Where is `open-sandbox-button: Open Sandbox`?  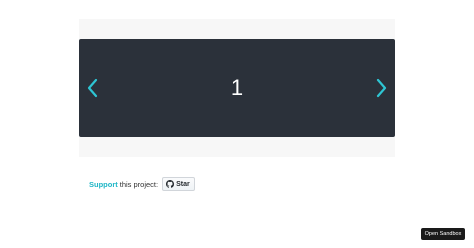 open-sandbox-button: Open Sandbox is located at coordinates (443, 234).